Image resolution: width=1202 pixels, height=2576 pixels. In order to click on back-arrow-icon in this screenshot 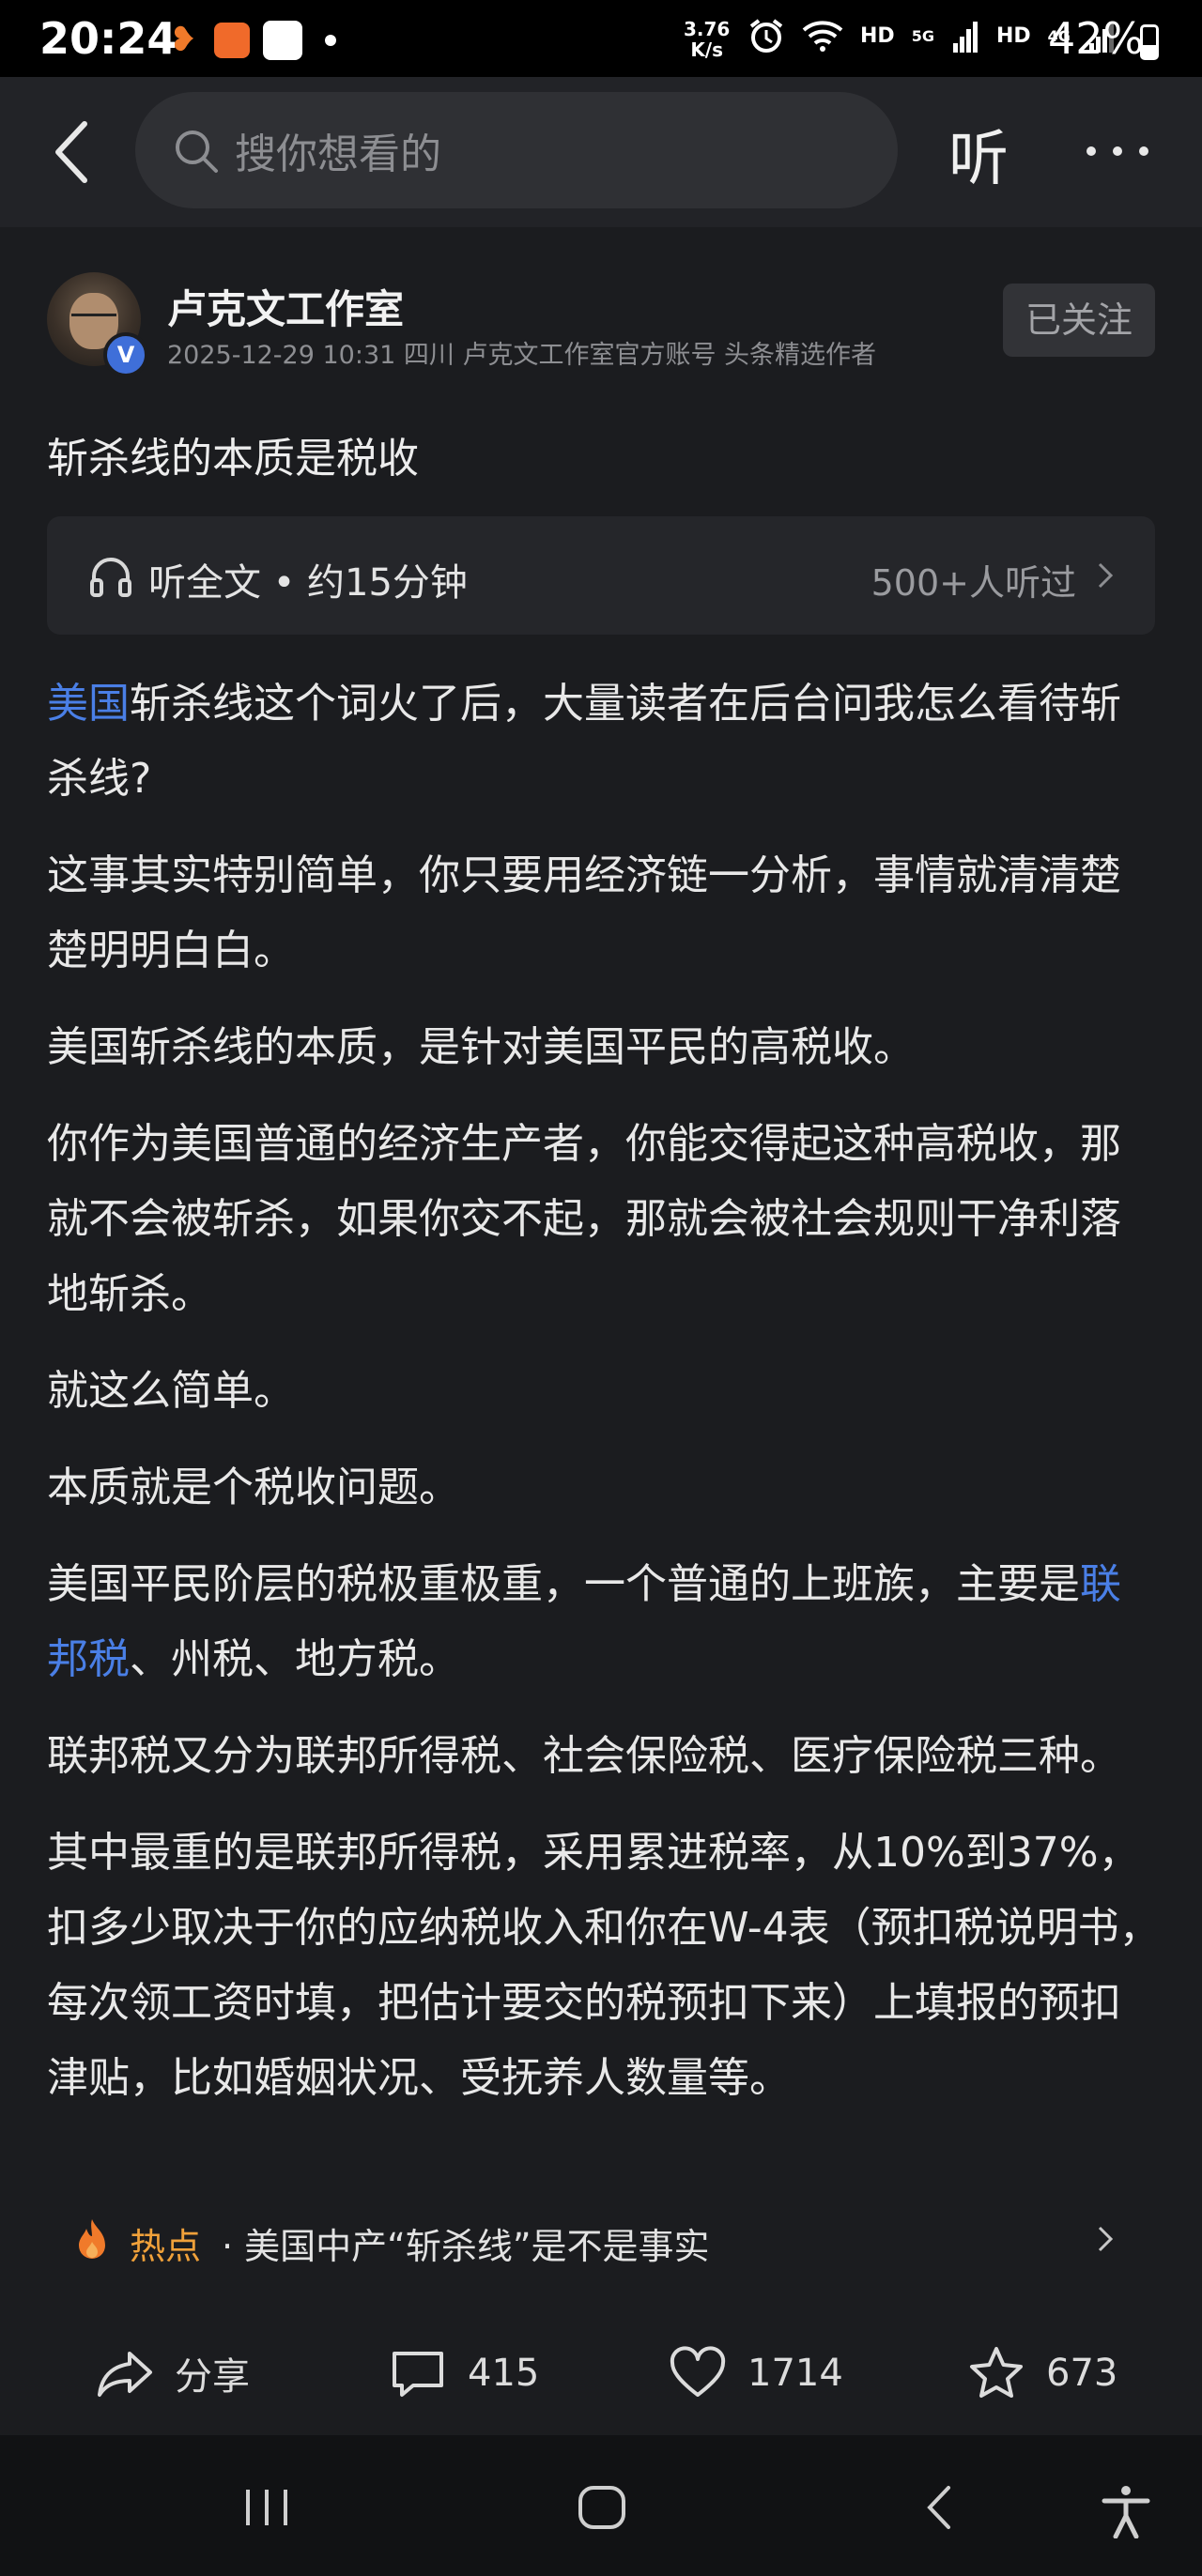, I will do `click(73, 152)`.